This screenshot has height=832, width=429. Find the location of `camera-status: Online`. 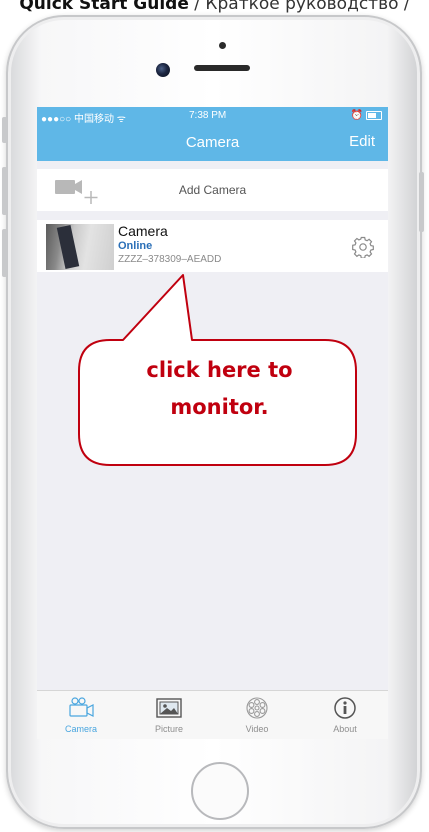

camera-status: Online is located at coordinates (135, 246).